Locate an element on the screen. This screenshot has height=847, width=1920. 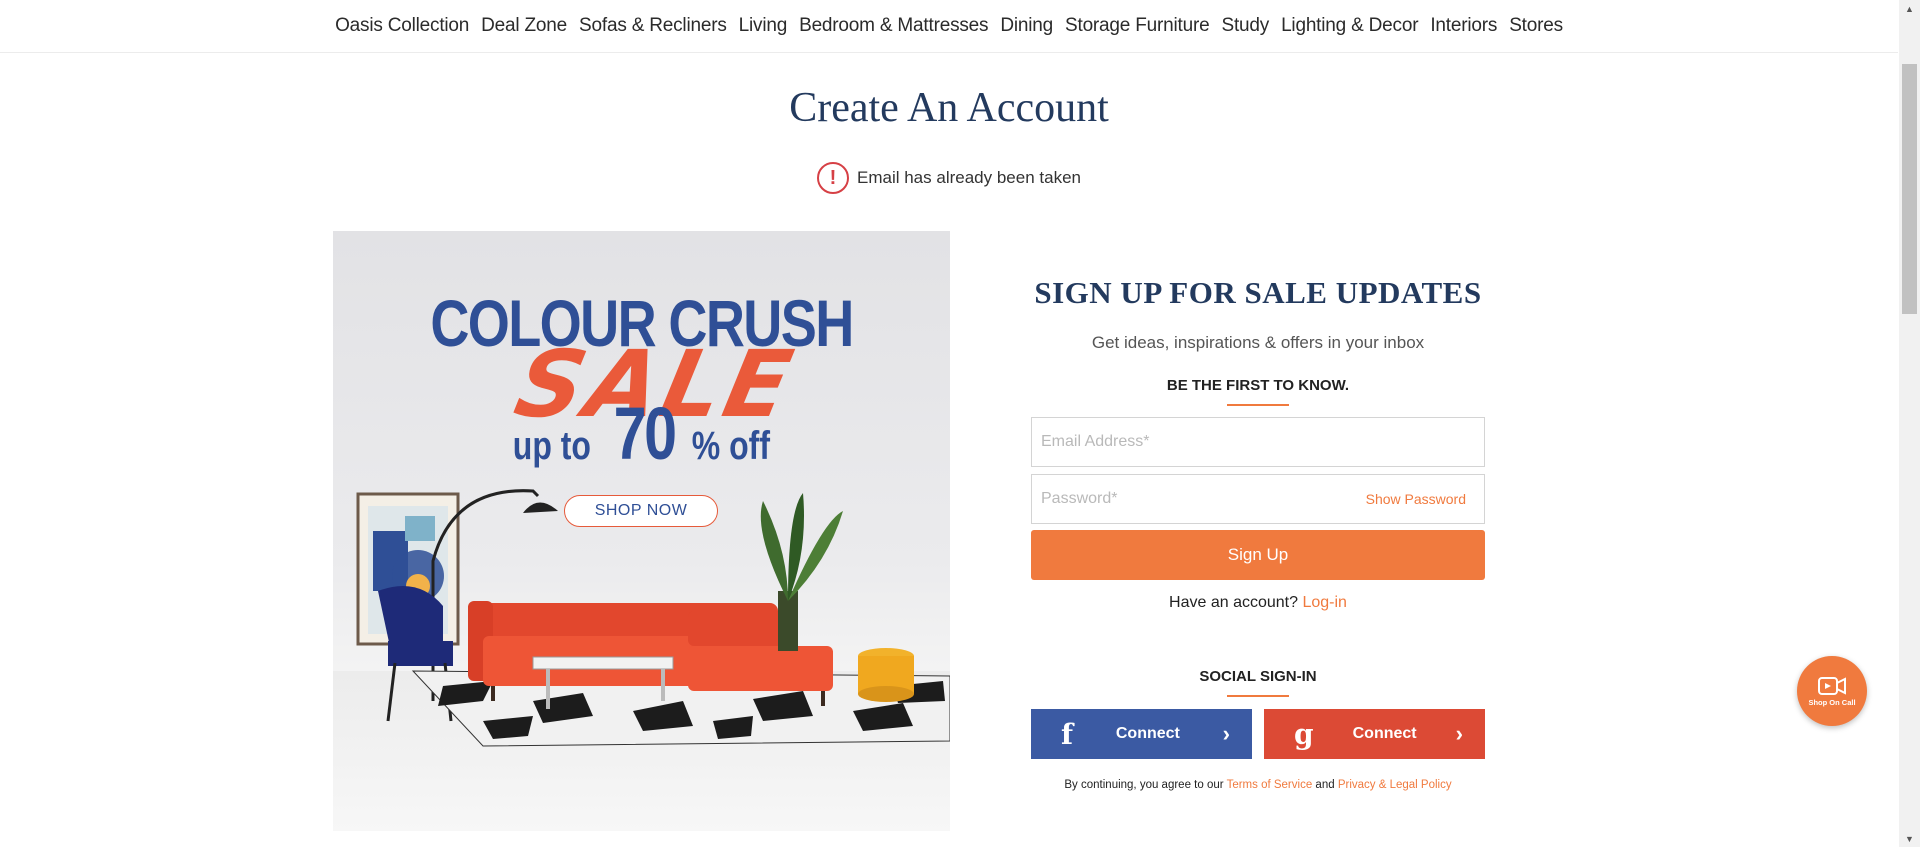
social-signin-title: SOCIAL SIGN-IN is located at coordinates (1258, 676).